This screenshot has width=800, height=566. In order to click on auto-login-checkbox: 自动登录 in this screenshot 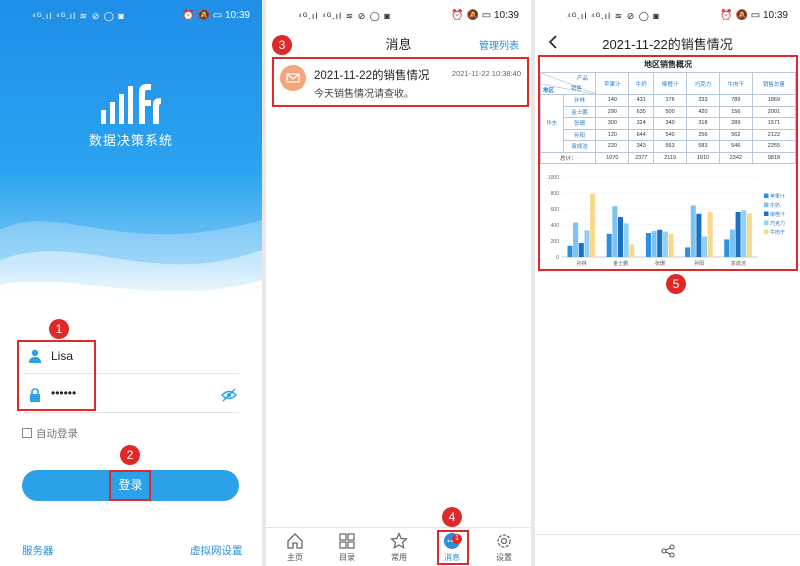, I will do `click(50, 433)`.